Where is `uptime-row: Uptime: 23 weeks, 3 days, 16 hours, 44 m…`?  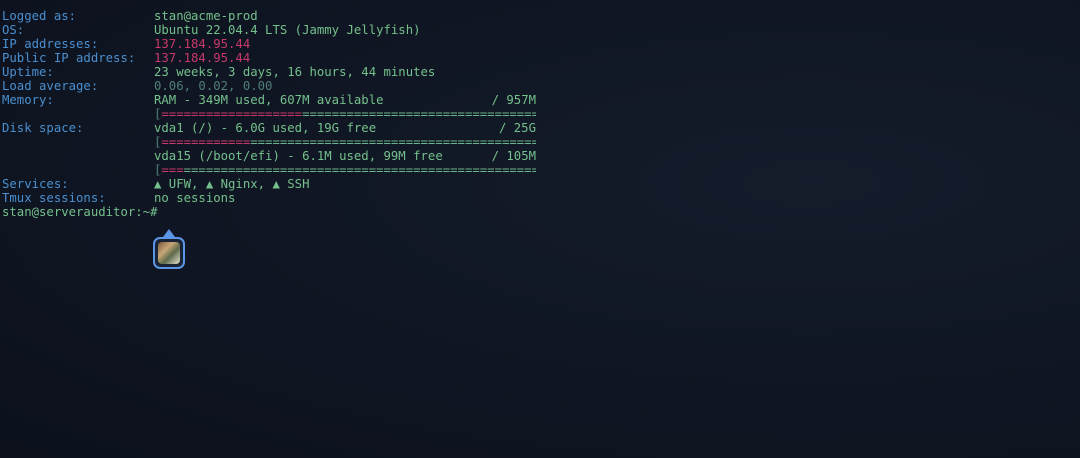
uptime-row: Uptime: 23 weeks, 3 days, 16 hours, 44 m… is located at coordinates (537, 72).